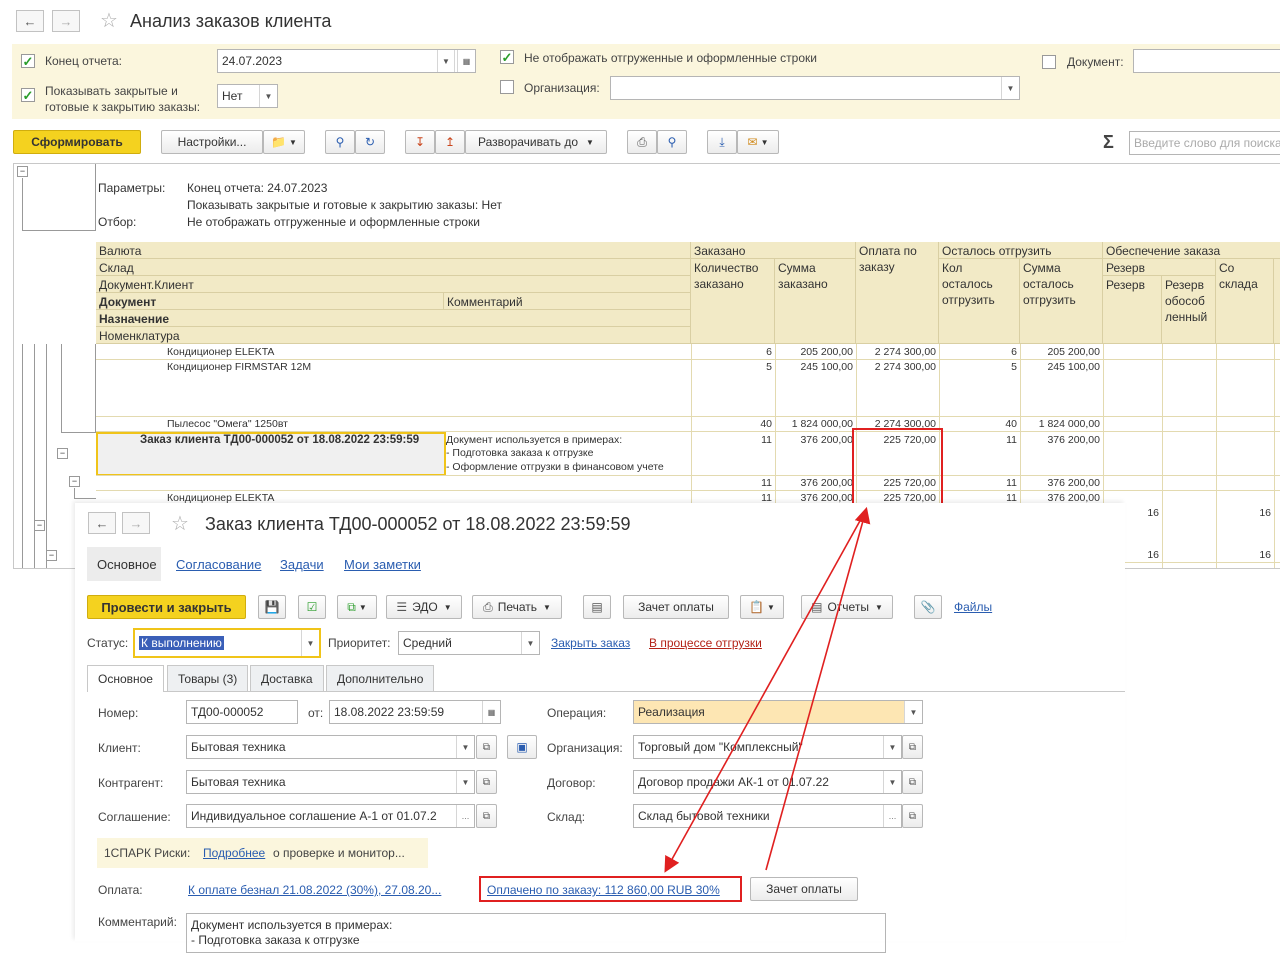 This screenshot has width=1280, height=953. Describe the element at coordinates (1204, 143) in the screenshot. I see `report-search-input: Введите слово для поиска` at that location.